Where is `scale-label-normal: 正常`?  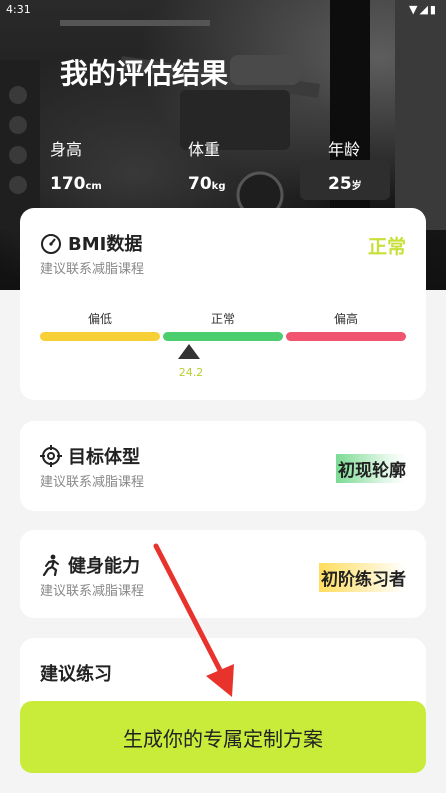
scale-label-normal: 正常 is located at coordinates (222, 319).